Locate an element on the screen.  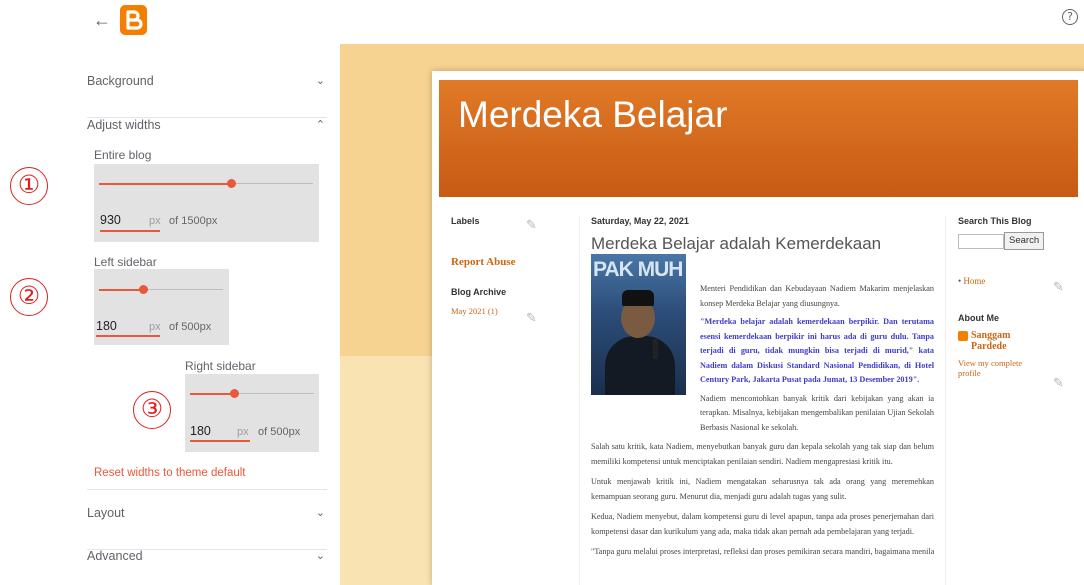
back-arrow-icon: ← is located at coordinates (102, 20).